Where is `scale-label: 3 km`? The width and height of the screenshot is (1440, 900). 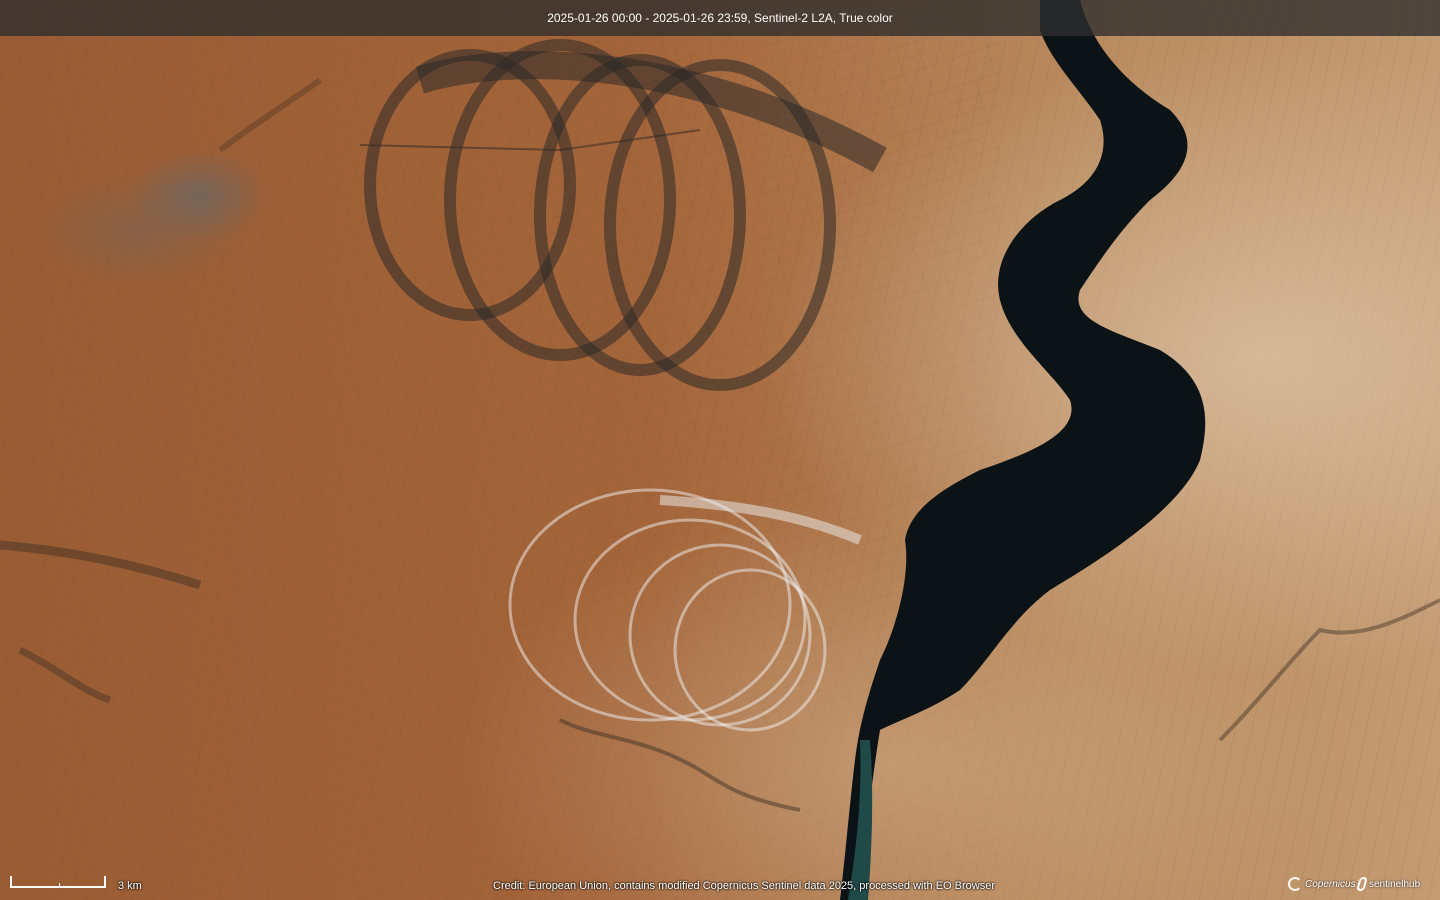 scale-label: 3 km is located at coordinates (130, 886).